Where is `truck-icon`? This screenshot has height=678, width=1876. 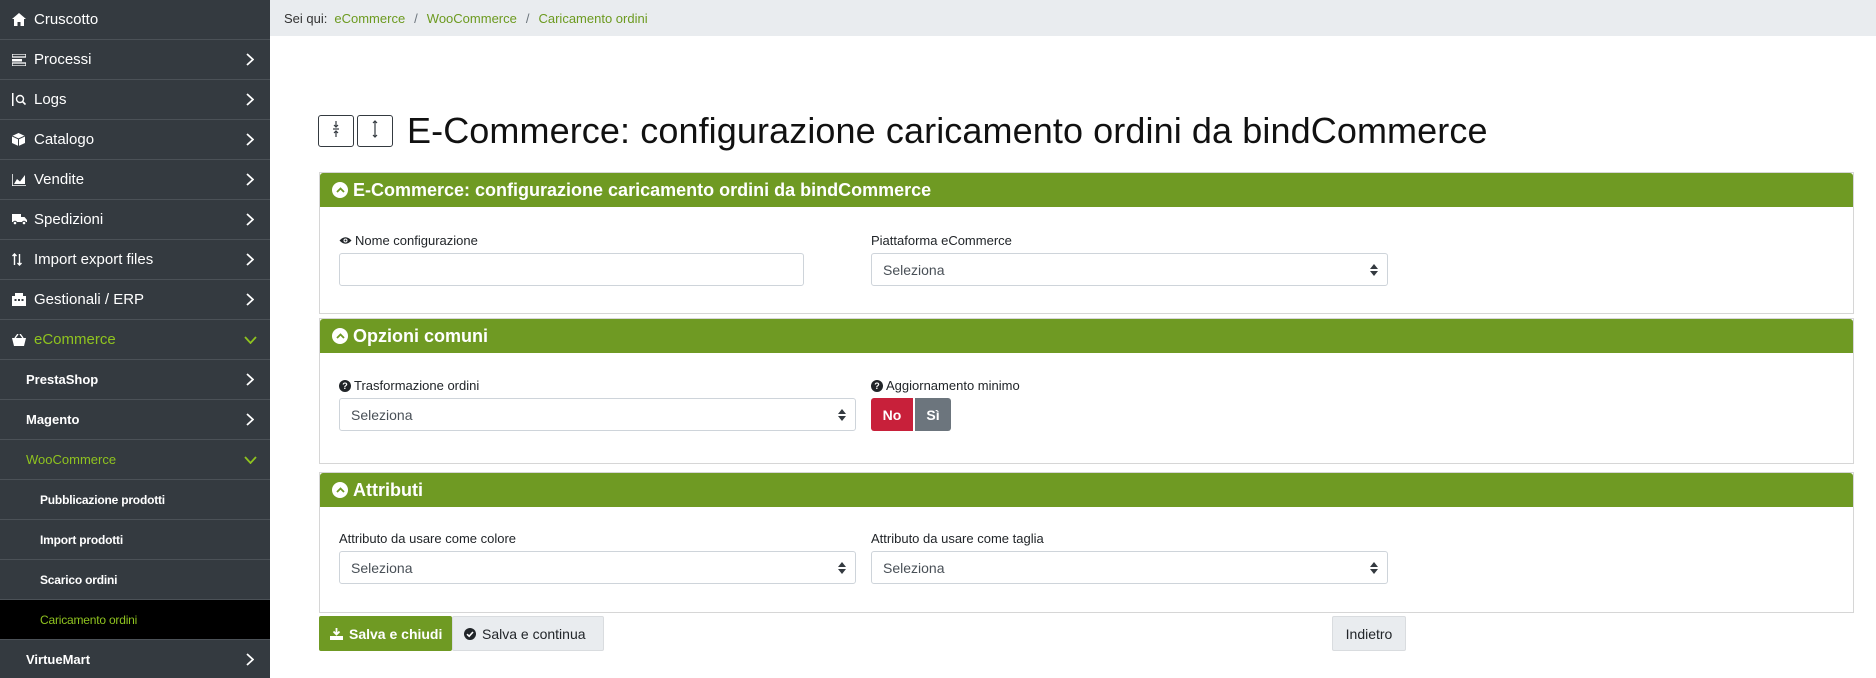 truck-icon is located at coordinates (23, 219).